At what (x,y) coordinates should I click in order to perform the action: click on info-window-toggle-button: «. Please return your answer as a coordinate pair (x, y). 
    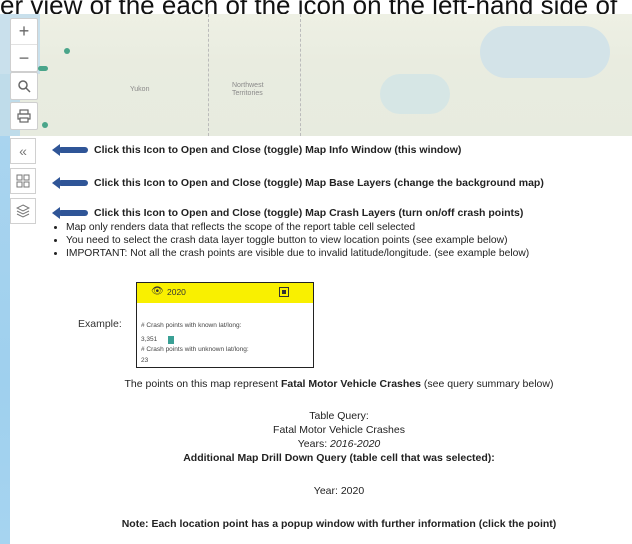
    Looking at the image, I should click on (23, 151).